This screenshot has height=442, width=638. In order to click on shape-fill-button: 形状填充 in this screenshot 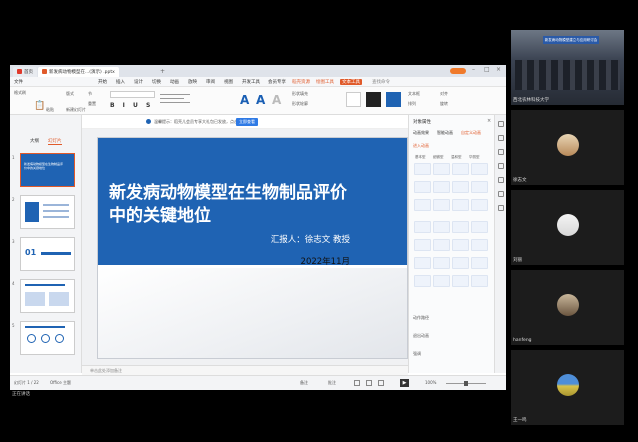, I will do `click(300, 94)`.